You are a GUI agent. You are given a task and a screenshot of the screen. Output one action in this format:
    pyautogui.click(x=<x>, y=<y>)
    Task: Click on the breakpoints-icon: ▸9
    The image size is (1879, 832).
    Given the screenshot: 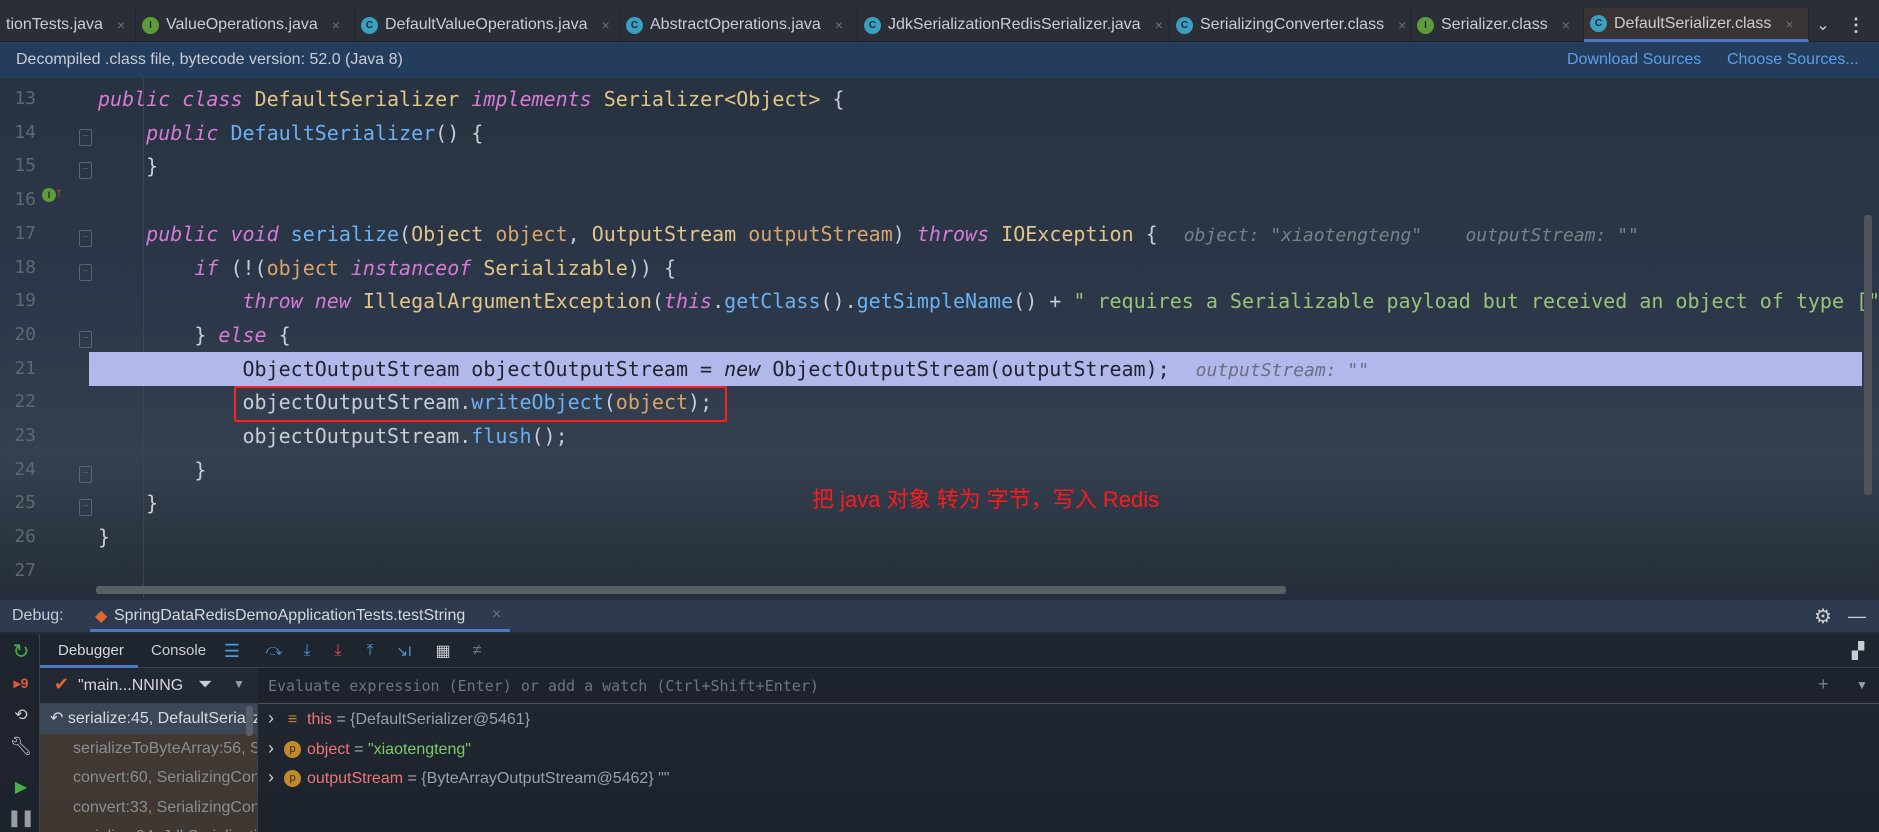 What is the action you would take?
    pyautogui.click(x=21, y=683)
    